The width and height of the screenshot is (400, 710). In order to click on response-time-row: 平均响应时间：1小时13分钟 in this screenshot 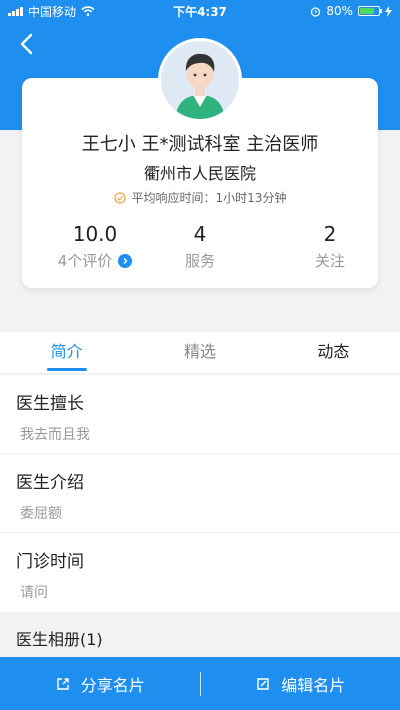, I will do `click(200, 197)`.